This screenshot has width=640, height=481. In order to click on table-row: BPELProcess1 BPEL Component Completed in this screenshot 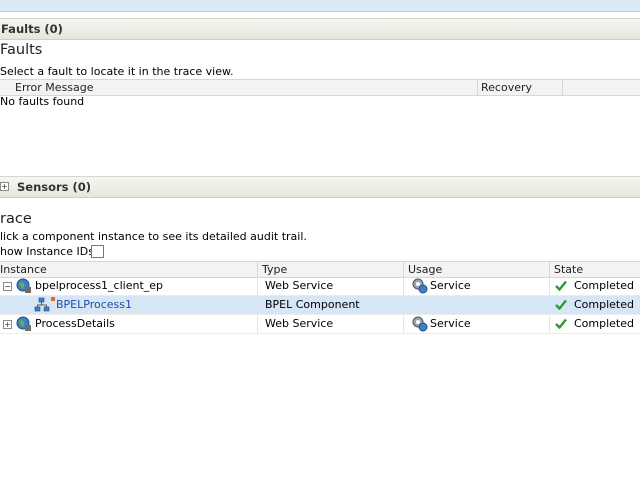, I will do `click(320, 305)`.